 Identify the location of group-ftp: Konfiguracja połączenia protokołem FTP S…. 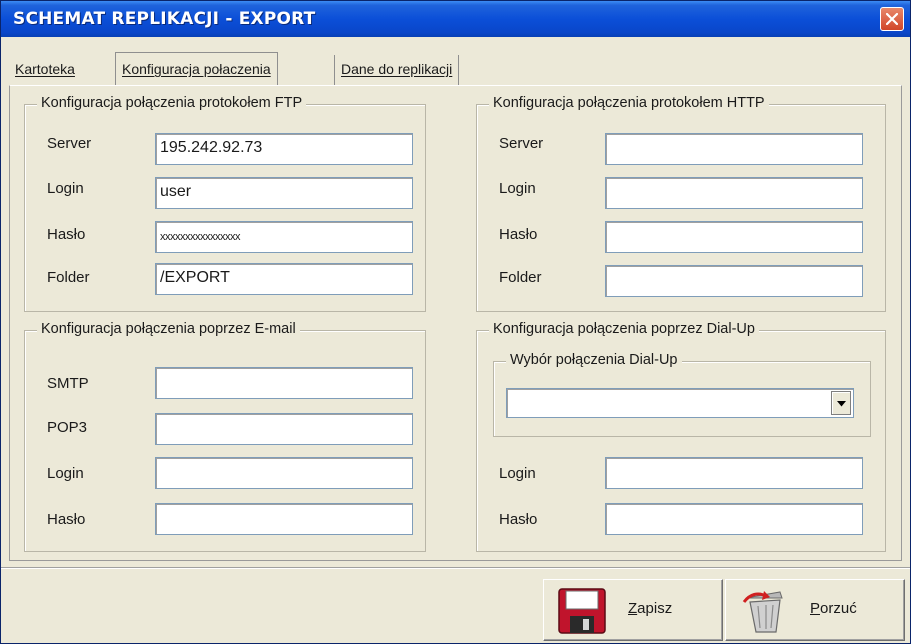
(225, 203).